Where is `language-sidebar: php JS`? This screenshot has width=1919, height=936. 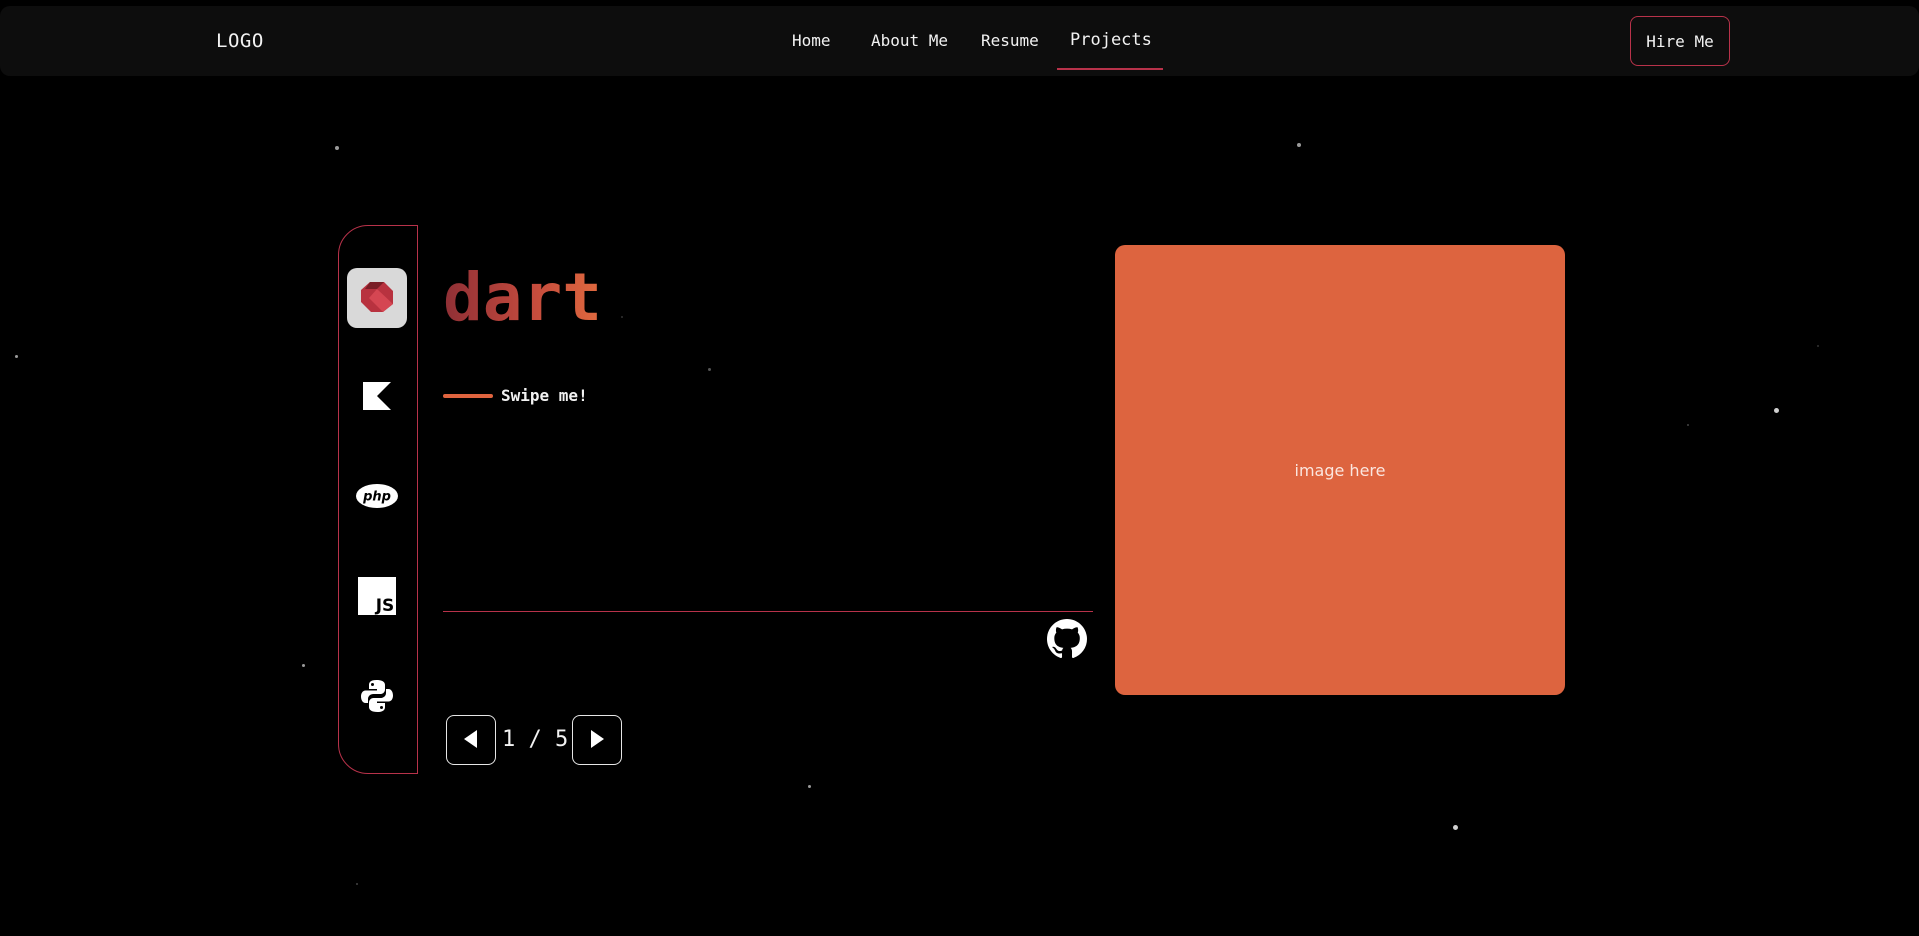
language-sidebar: php JS is located at coordinates (378, 499).